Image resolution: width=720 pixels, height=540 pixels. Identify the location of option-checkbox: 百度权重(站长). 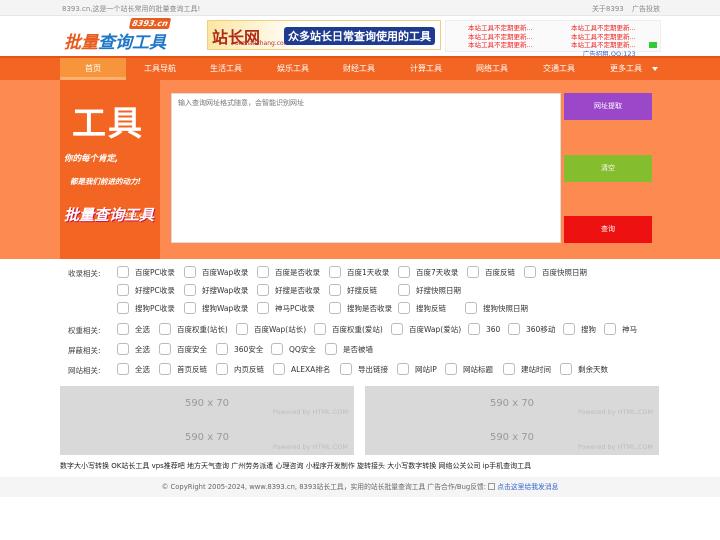
(193, 329).